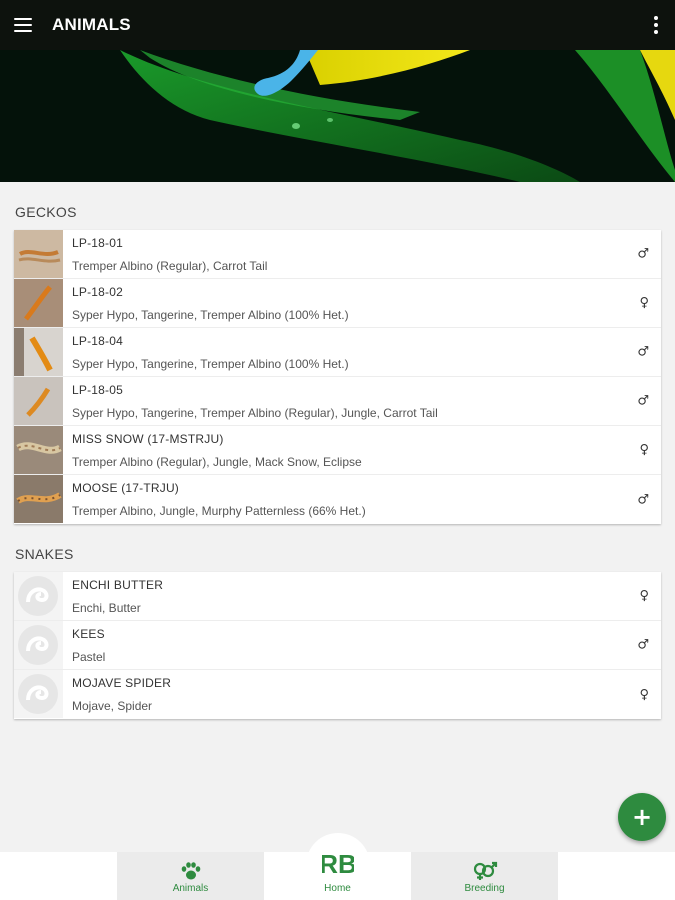 This screenshot has width=675, height=900. I want to click on animal-genes: Mojave, Spider, so click(112, 706).